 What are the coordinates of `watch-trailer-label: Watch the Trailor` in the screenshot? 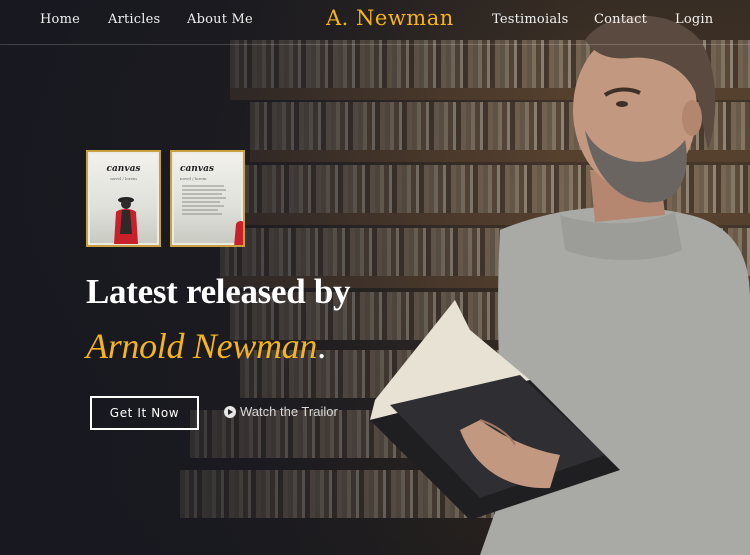 It's located at (289, 411).